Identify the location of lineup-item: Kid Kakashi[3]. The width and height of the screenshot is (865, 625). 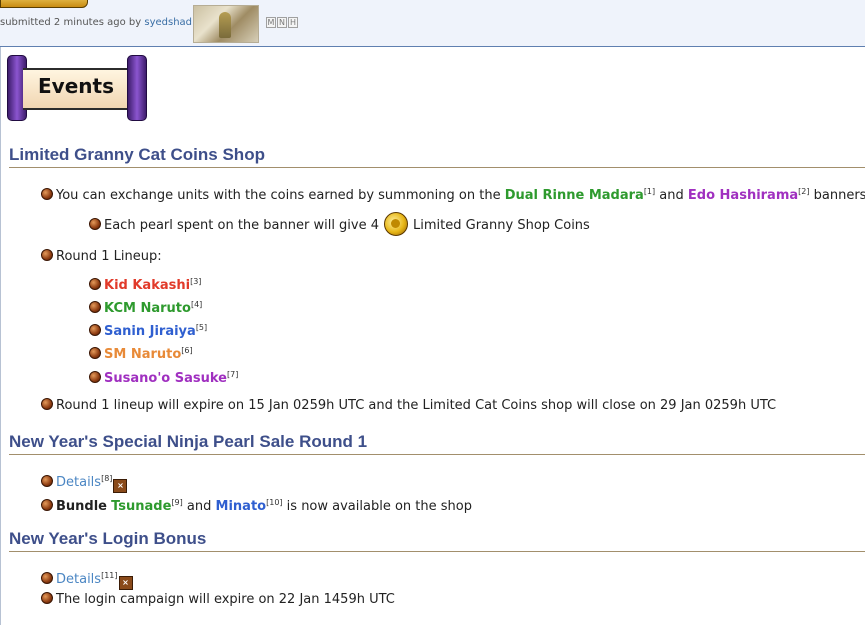
(145, 284).